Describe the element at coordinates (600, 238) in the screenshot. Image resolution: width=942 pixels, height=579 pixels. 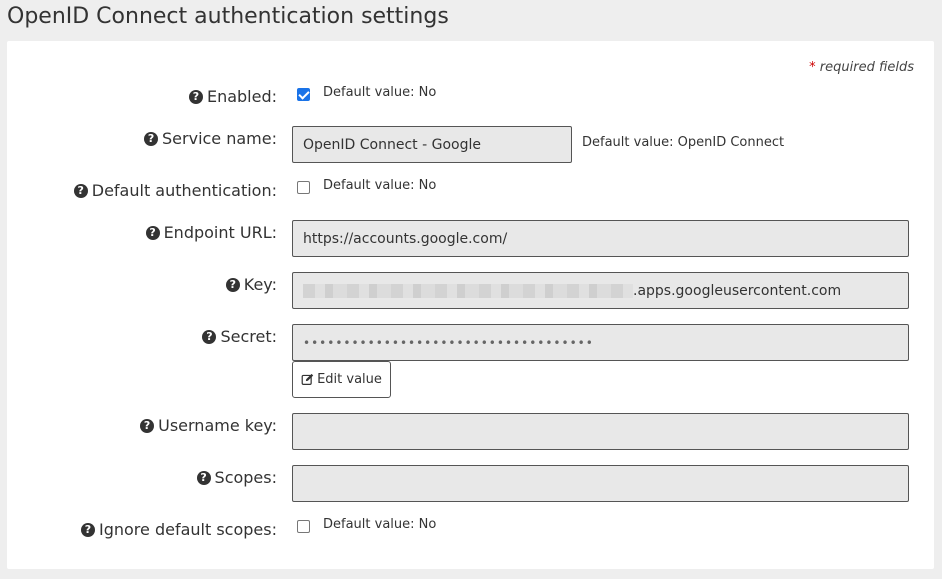
I see `endpoint-url-input: https://accounts.google.com/` at that location.